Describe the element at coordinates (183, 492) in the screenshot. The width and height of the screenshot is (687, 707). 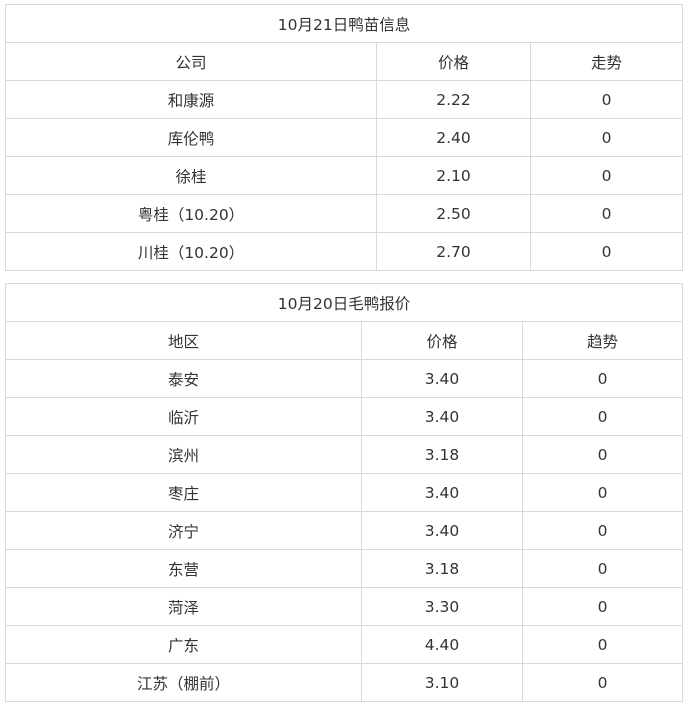
I see `region-cell: 枣庄` at that location.